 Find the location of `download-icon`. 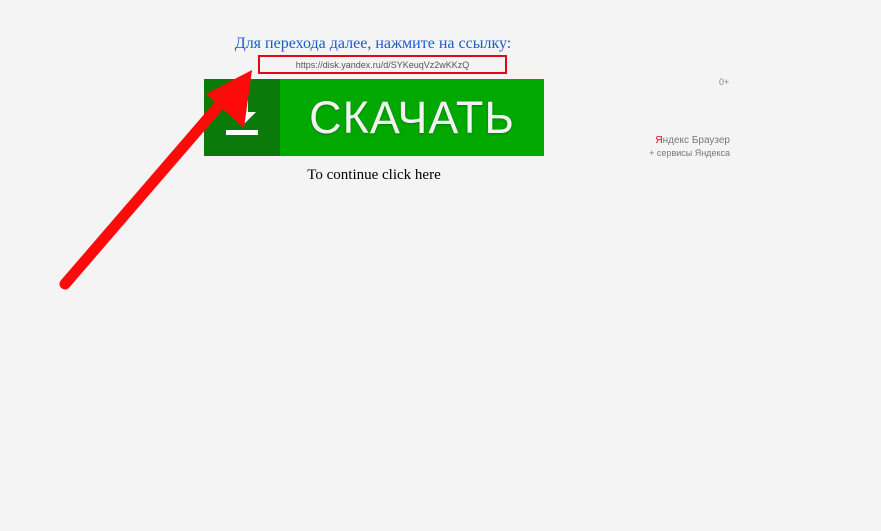

download-icon is located at coordinates (242, 117).